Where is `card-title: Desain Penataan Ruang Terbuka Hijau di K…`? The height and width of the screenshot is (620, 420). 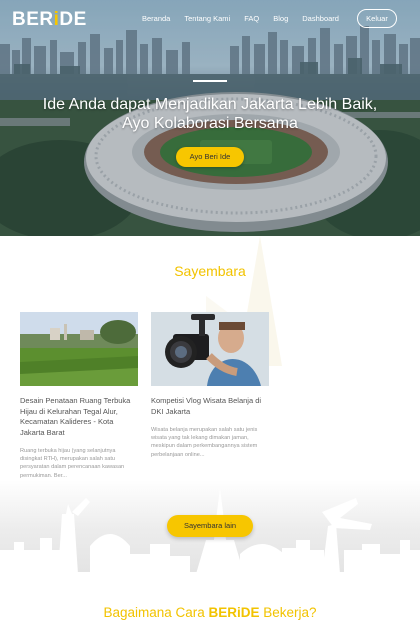
card-title: Desain Penataan Ruang Terbuka Hijau di K… is located at coordinates (79, 417).